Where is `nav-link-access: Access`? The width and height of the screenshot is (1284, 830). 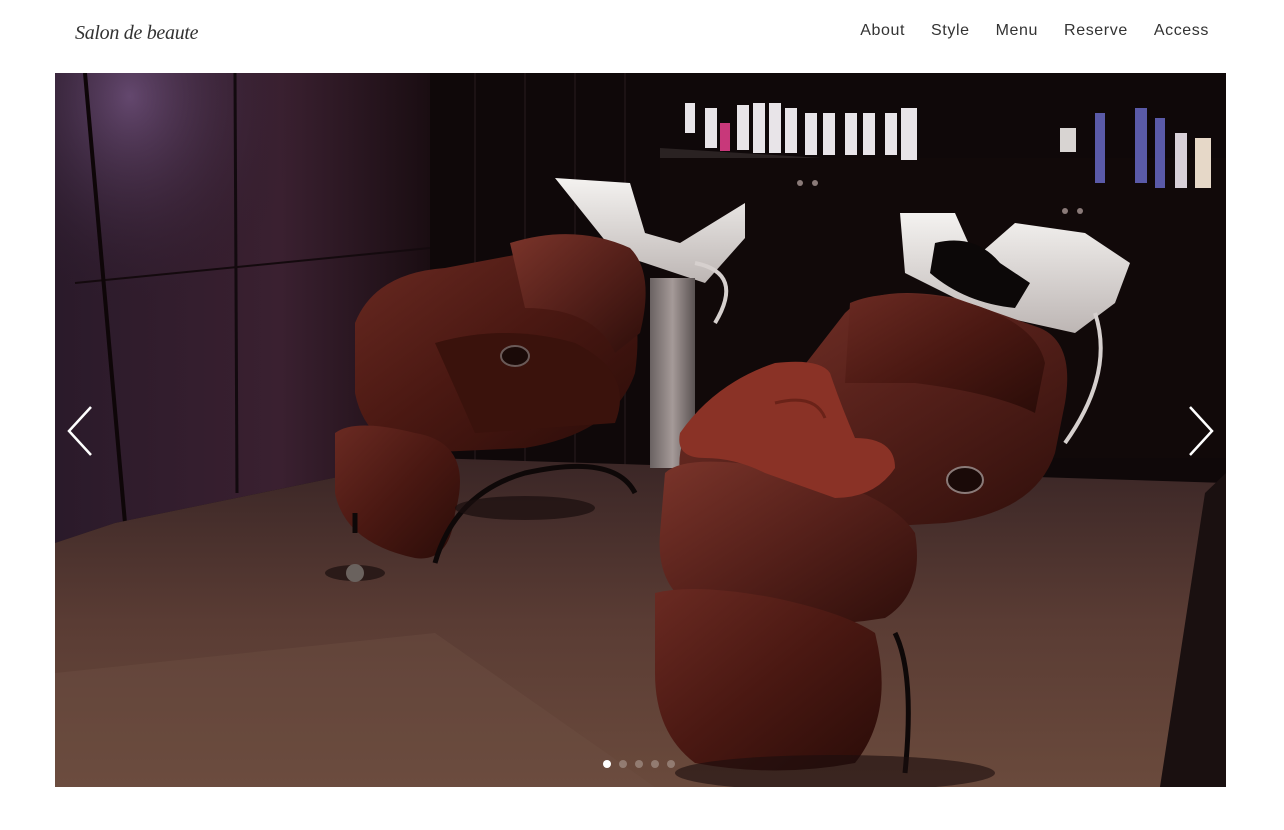
nav-link-access: Access is located at coordinates (1181, 31).